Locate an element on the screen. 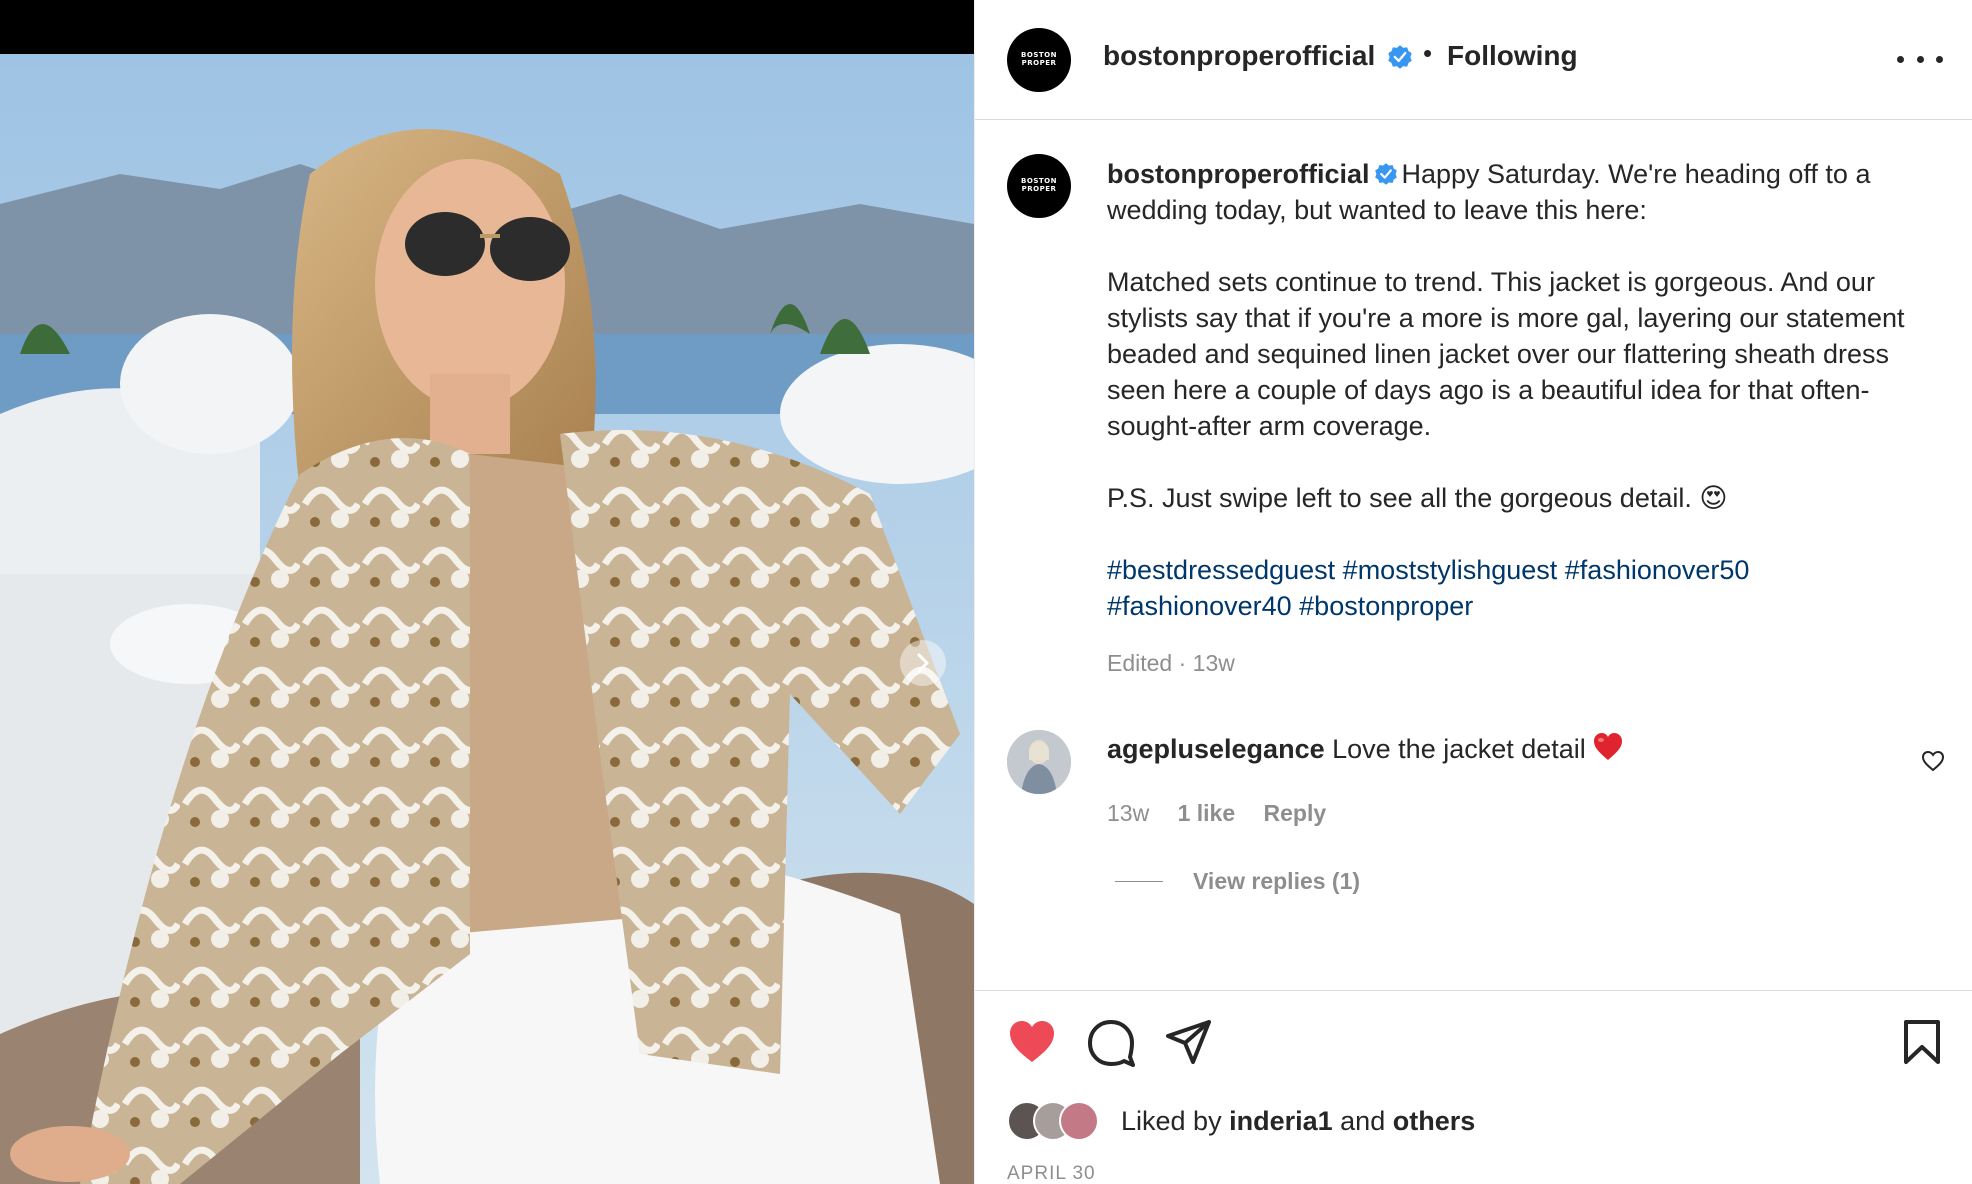  comment-like-heart-icon is located at coordinates (1933, 761).